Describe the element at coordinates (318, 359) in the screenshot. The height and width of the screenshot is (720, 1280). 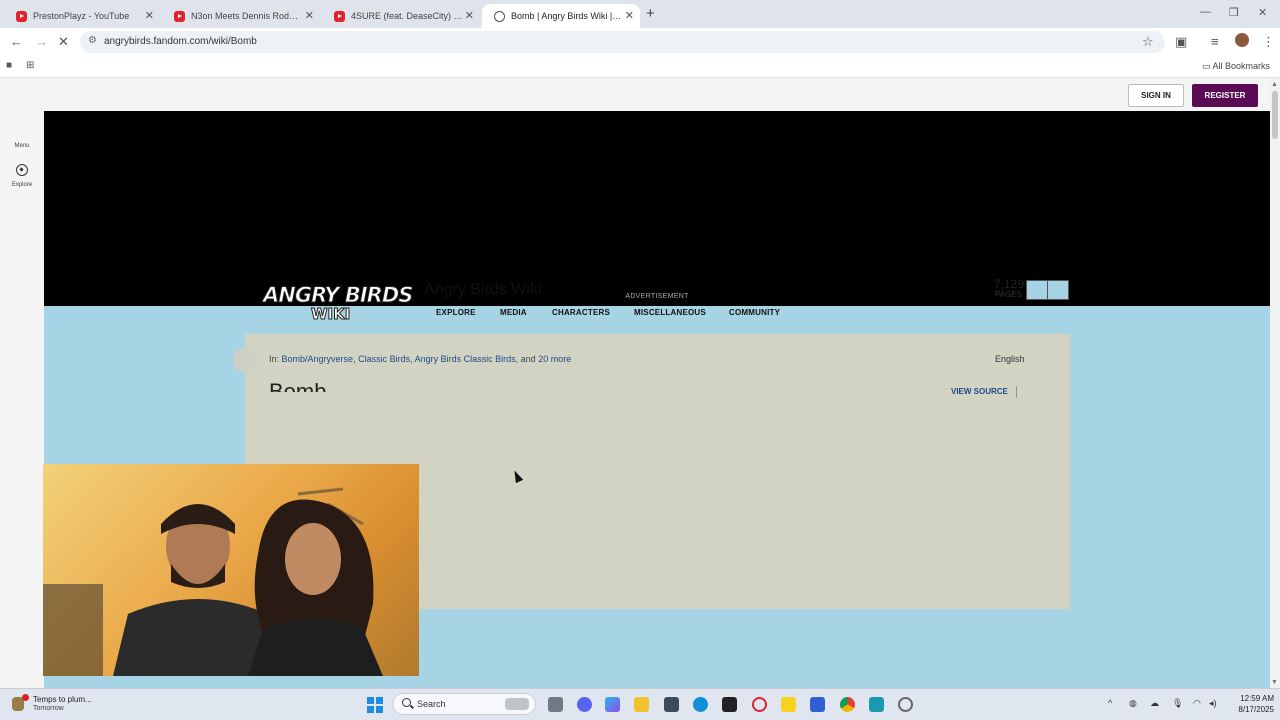
I see `category-link: Bomb/Angryverse` at that location.